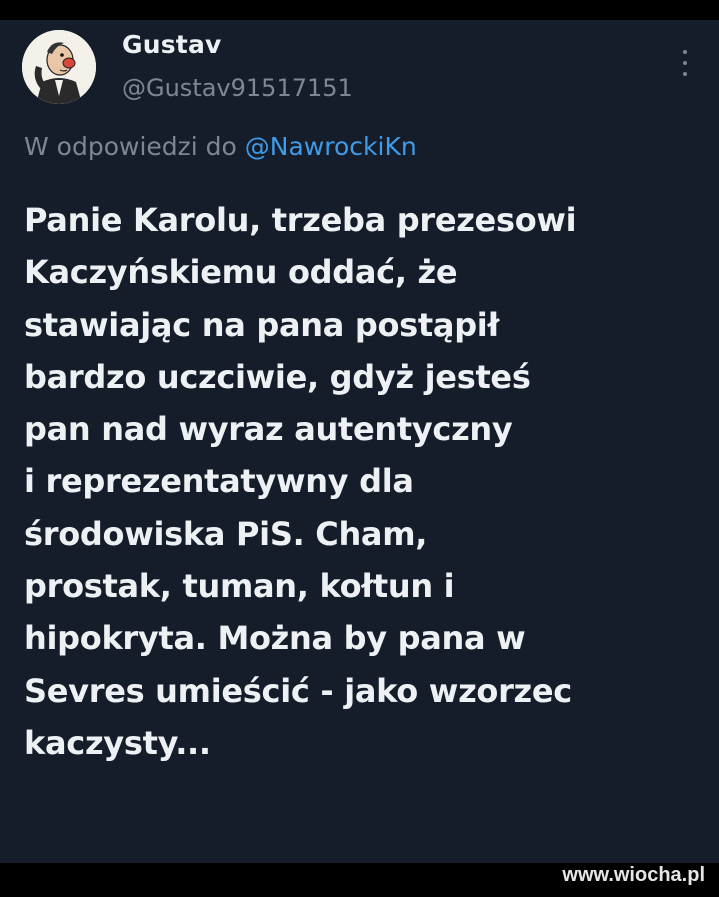  I want to click on tweet-text-line: bardzo uczciwie, gdyż jesteś, so click(277, 376).